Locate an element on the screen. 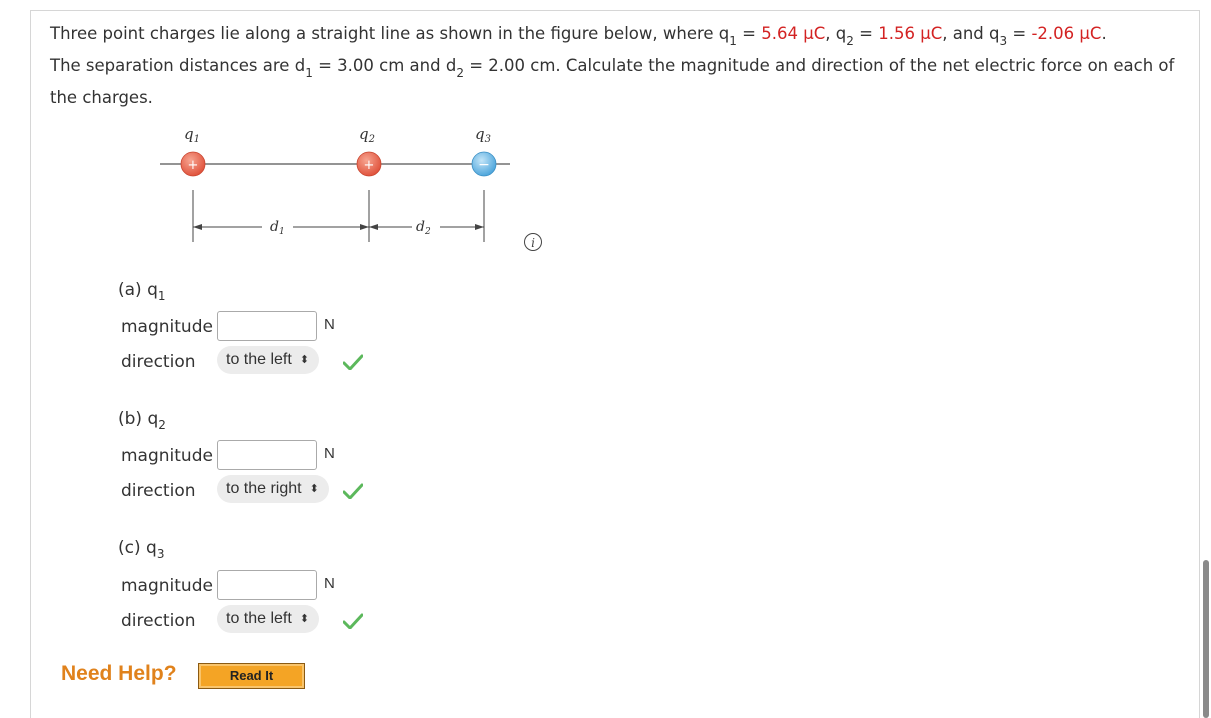 The height and width of the screenshot is (718, 1211). part-c-direction-label: direction is located at coordinates (158, 621).